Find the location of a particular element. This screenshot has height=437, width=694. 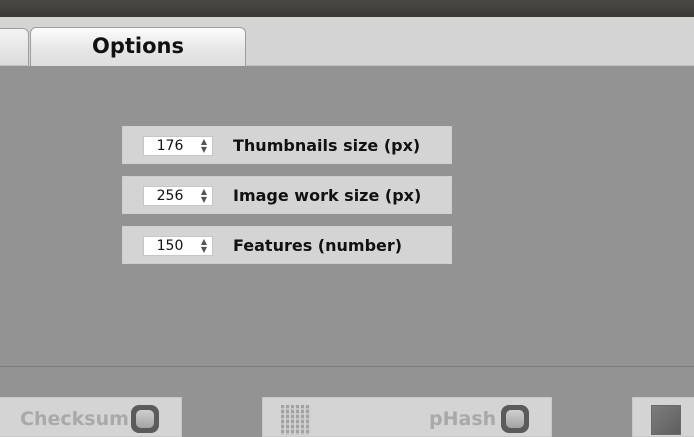

thumbnails-size-spinbox: 176 ▲ ▼ is located at coordinates (178, 146).